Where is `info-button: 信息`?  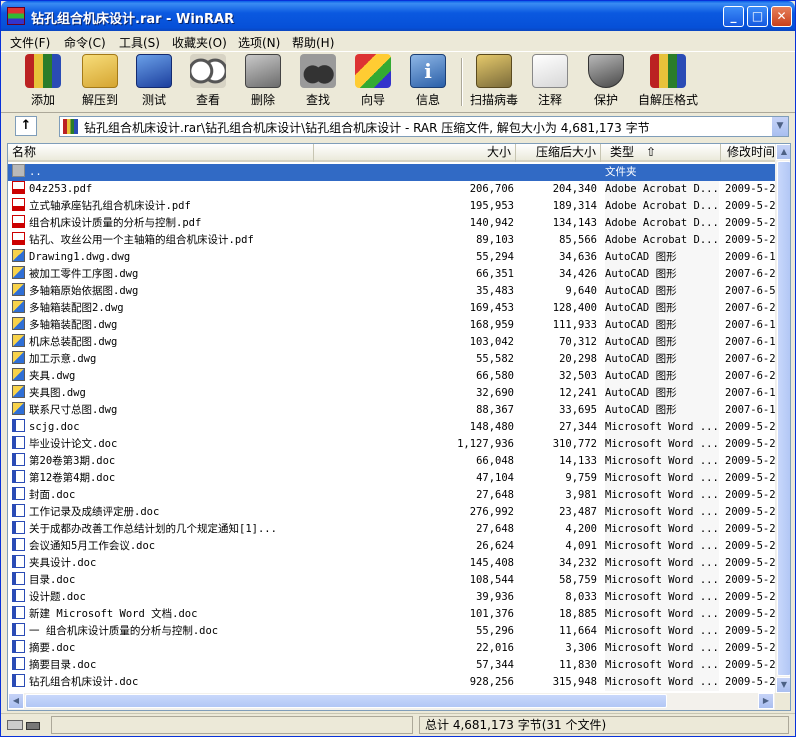 info-button: 信息 is located at coordinates (428, 82).